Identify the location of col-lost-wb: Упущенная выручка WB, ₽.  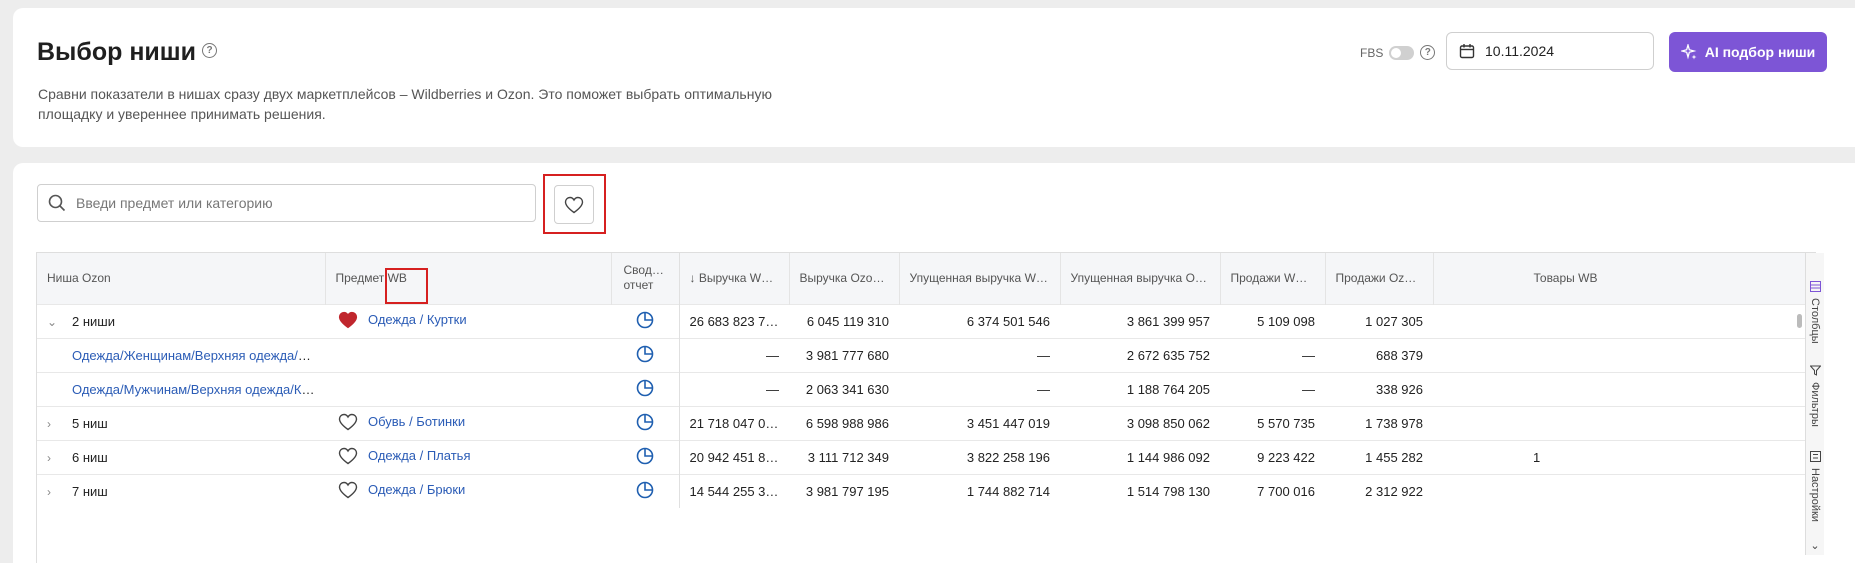
(979, 278).